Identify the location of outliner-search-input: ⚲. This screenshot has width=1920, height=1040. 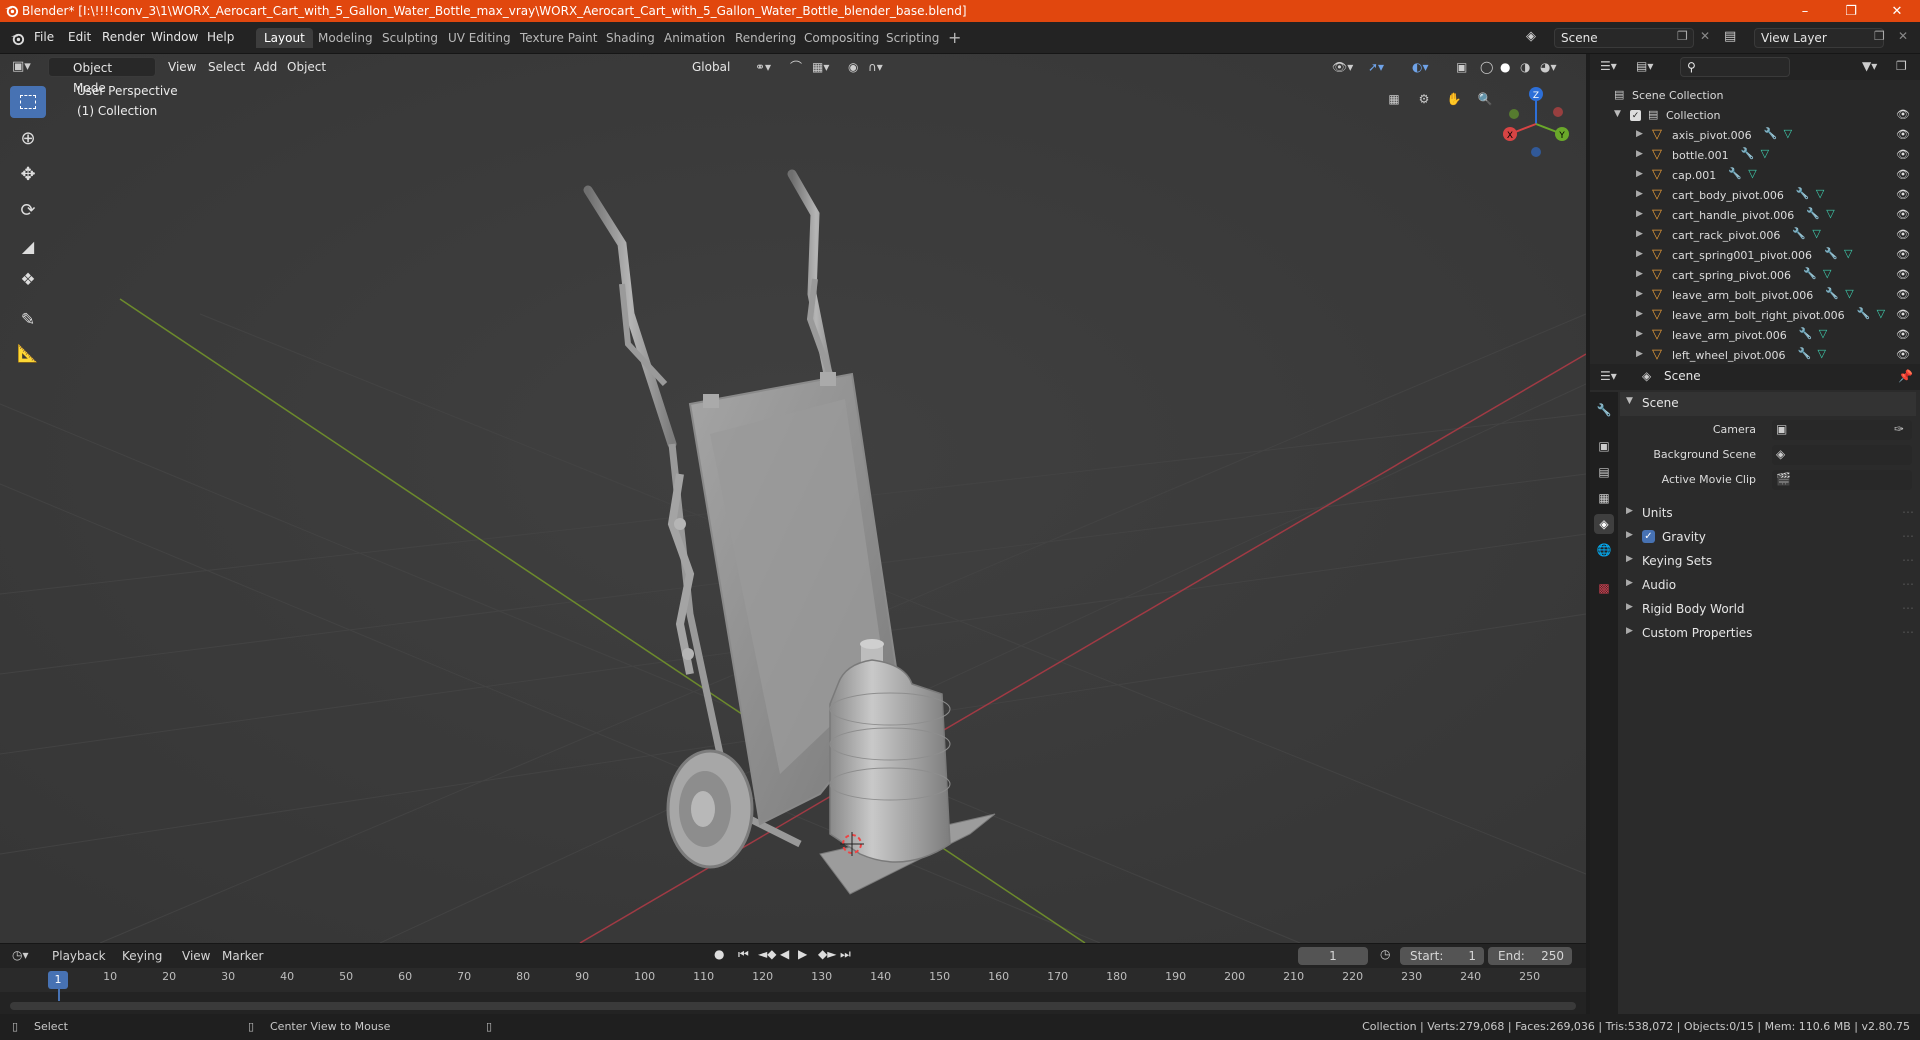
(1735, 67).